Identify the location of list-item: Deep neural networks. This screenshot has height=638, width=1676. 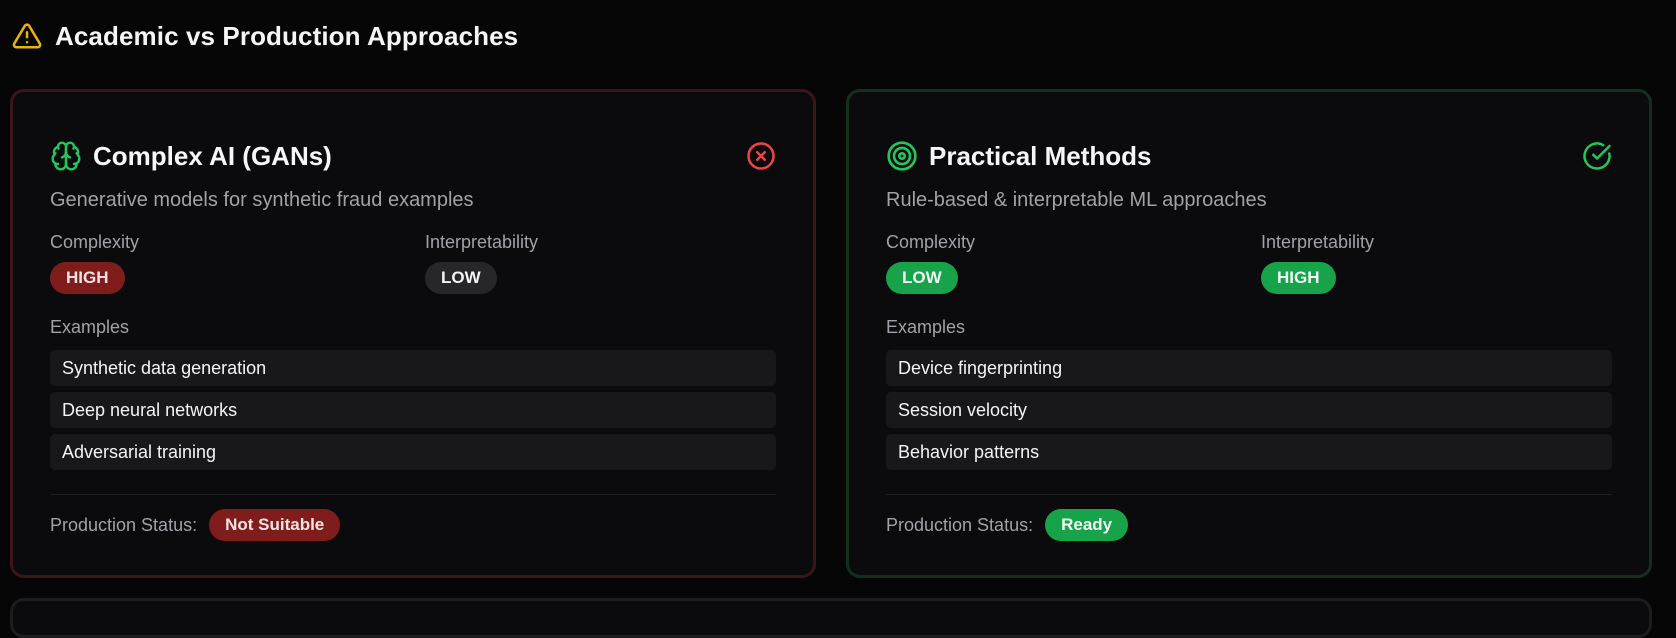
(413, 410).